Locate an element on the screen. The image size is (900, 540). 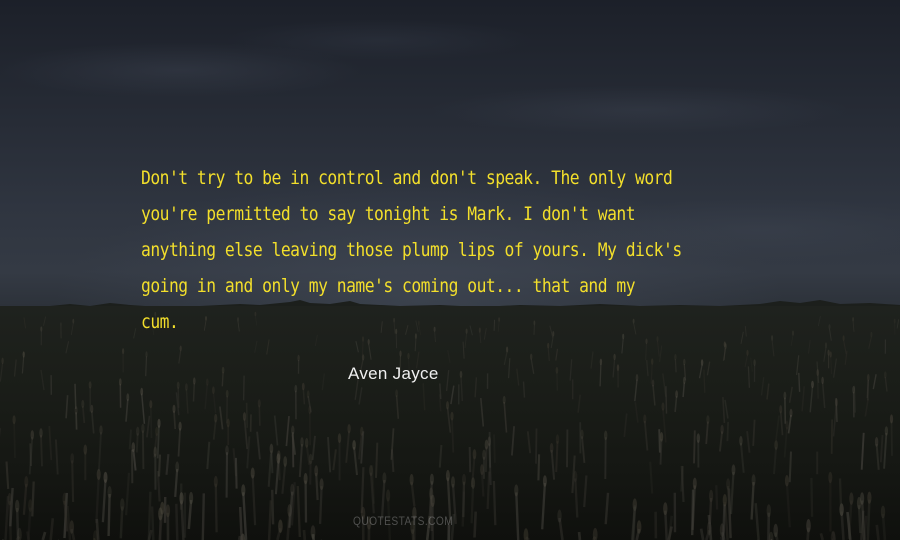
watermark: QUOTESTATS.COM is located at coordinates (403, 521).